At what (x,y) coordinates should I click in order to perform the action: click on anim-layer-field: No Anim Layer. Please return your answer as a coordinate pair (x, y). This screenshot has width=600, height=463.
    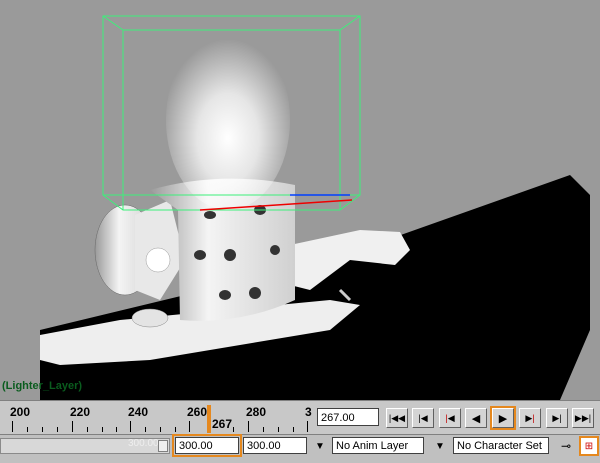
    Looking at the image, I should click on (378, 445).